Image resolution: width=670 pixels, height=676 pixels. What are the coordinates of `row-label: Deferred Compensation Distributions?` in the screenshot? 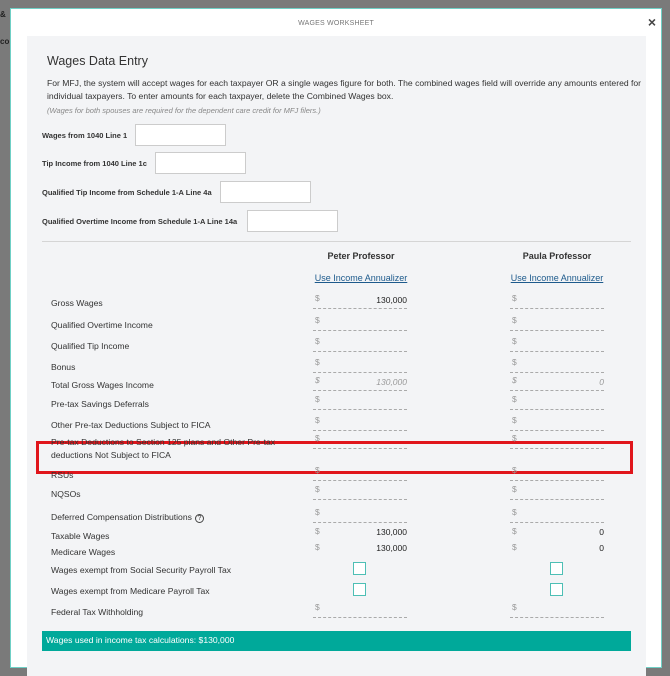 It's located at (171, 517).